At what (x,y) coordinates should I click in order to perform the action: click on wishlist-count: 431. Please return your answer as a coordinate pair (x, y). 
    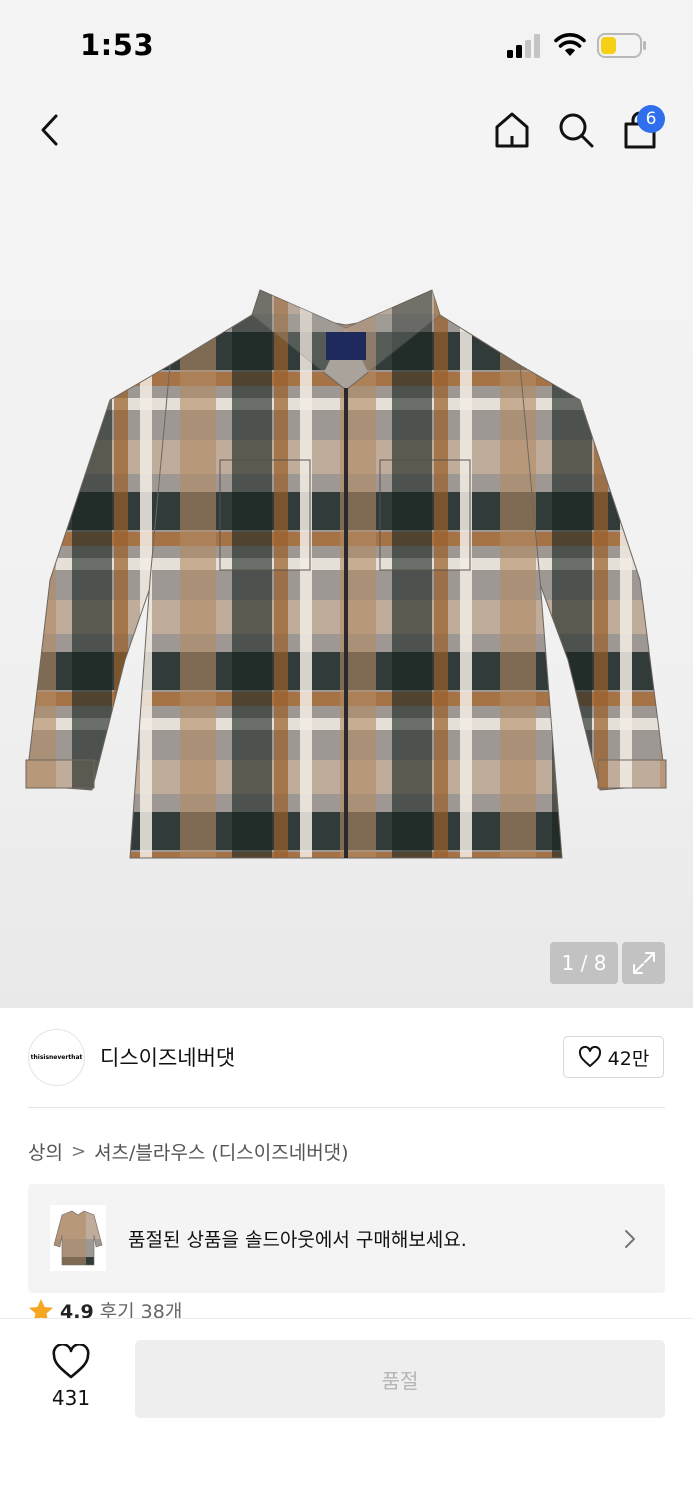
    Looking at the image, I should click on (71, 1398).